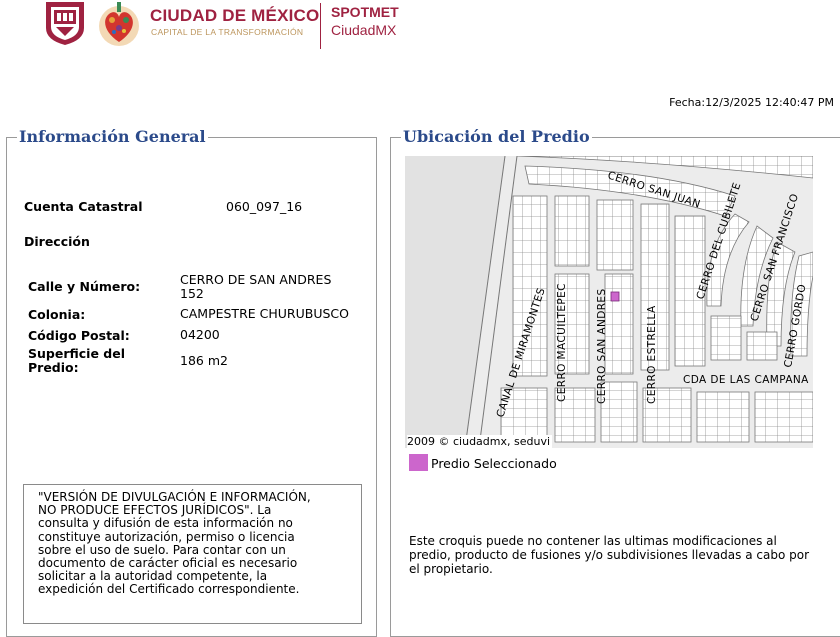  What do you see at coordinates (602, 346) in the screenshot?
I see `street-cerro-san-andres: CERRO SAN ANDRES` at bounding box center [602, 346].